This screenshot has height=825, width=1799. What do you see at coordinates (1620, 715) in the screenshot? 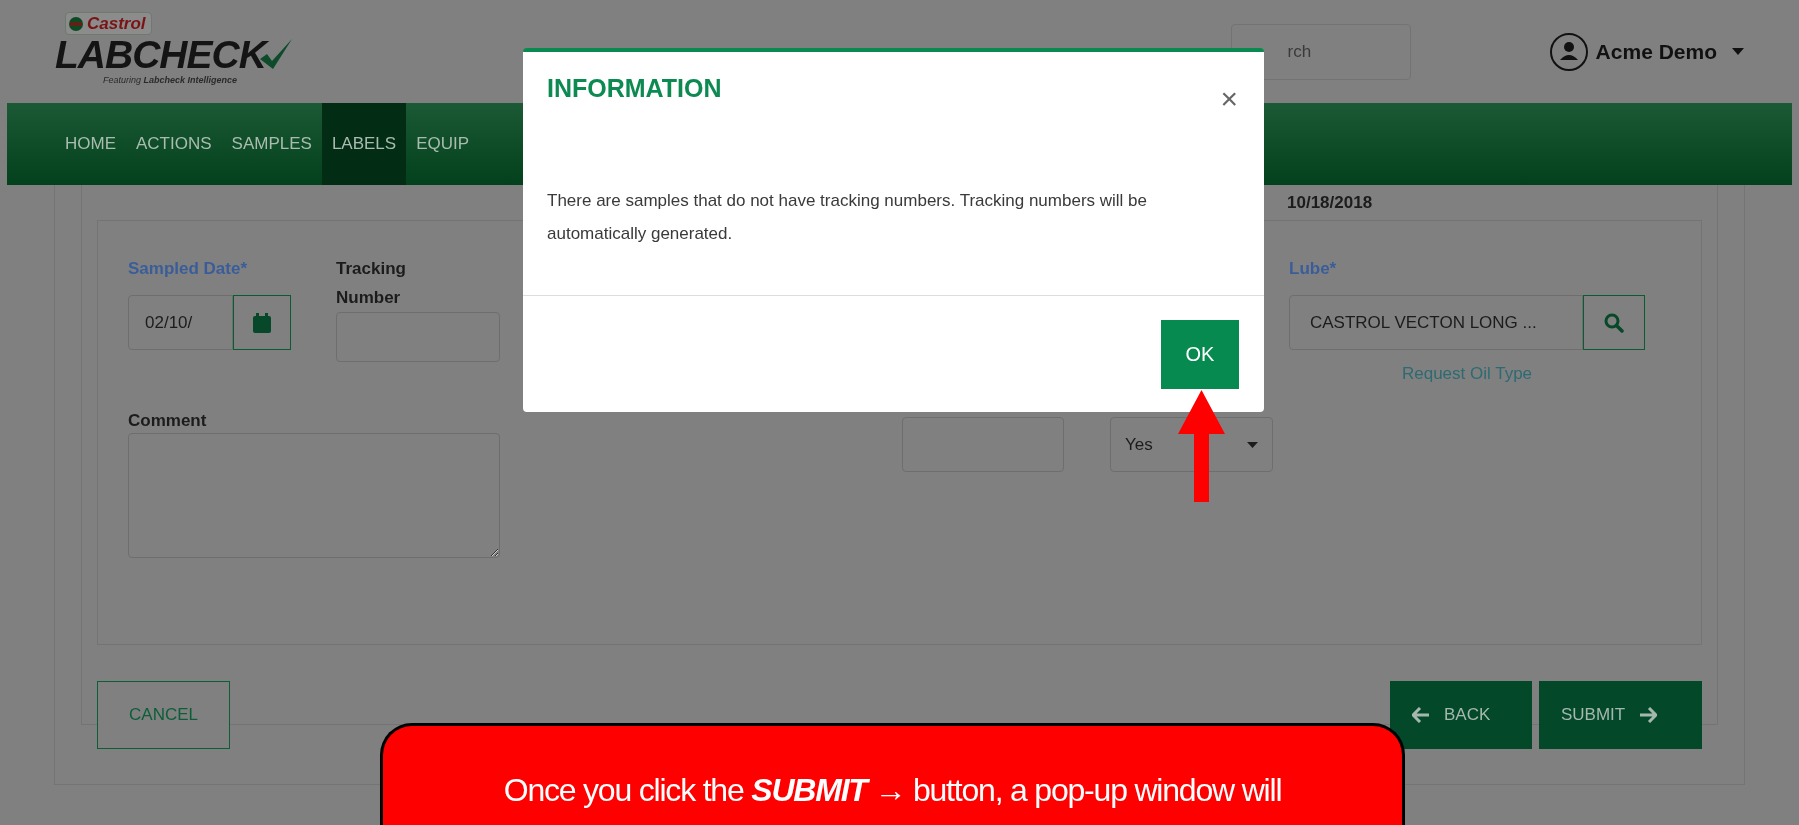
I see `submit-button: SUBMIT` at bounding box center [1620, 715].